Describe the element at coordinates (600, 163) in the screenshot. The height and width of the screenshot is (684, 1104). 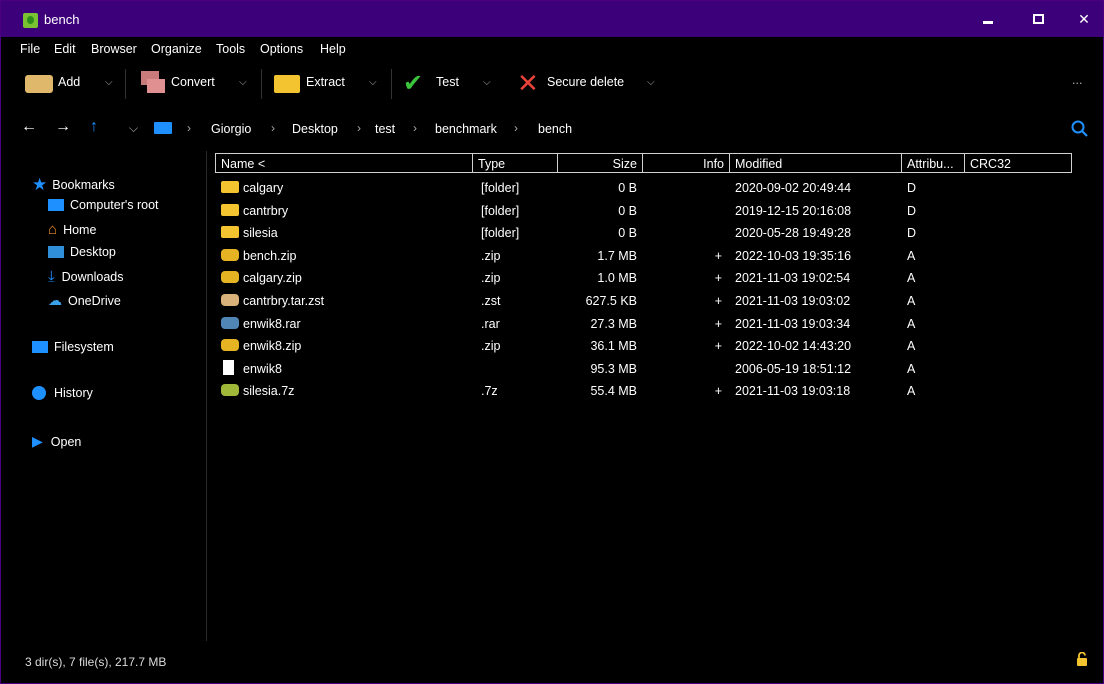
I see `column-header-size: Size` at that location.